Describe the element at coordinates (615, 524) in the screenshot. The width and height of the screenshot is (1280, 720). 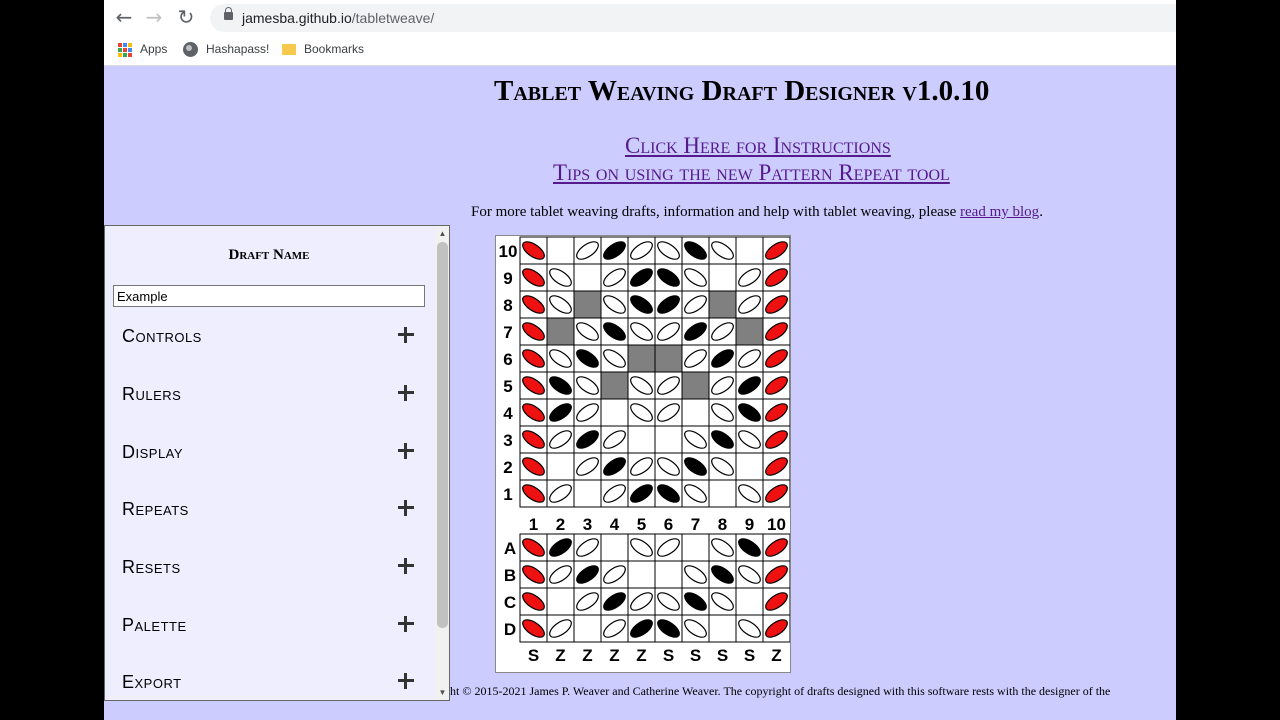
I see `tablet-number: 4` at that location.